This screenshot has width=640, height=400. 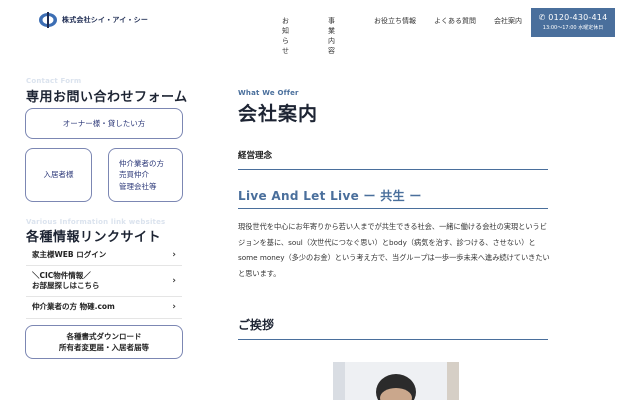 What do you see at coordinates (396, 381) in the screenshot?
I see `president-photo` at bounding box center [396, 381].